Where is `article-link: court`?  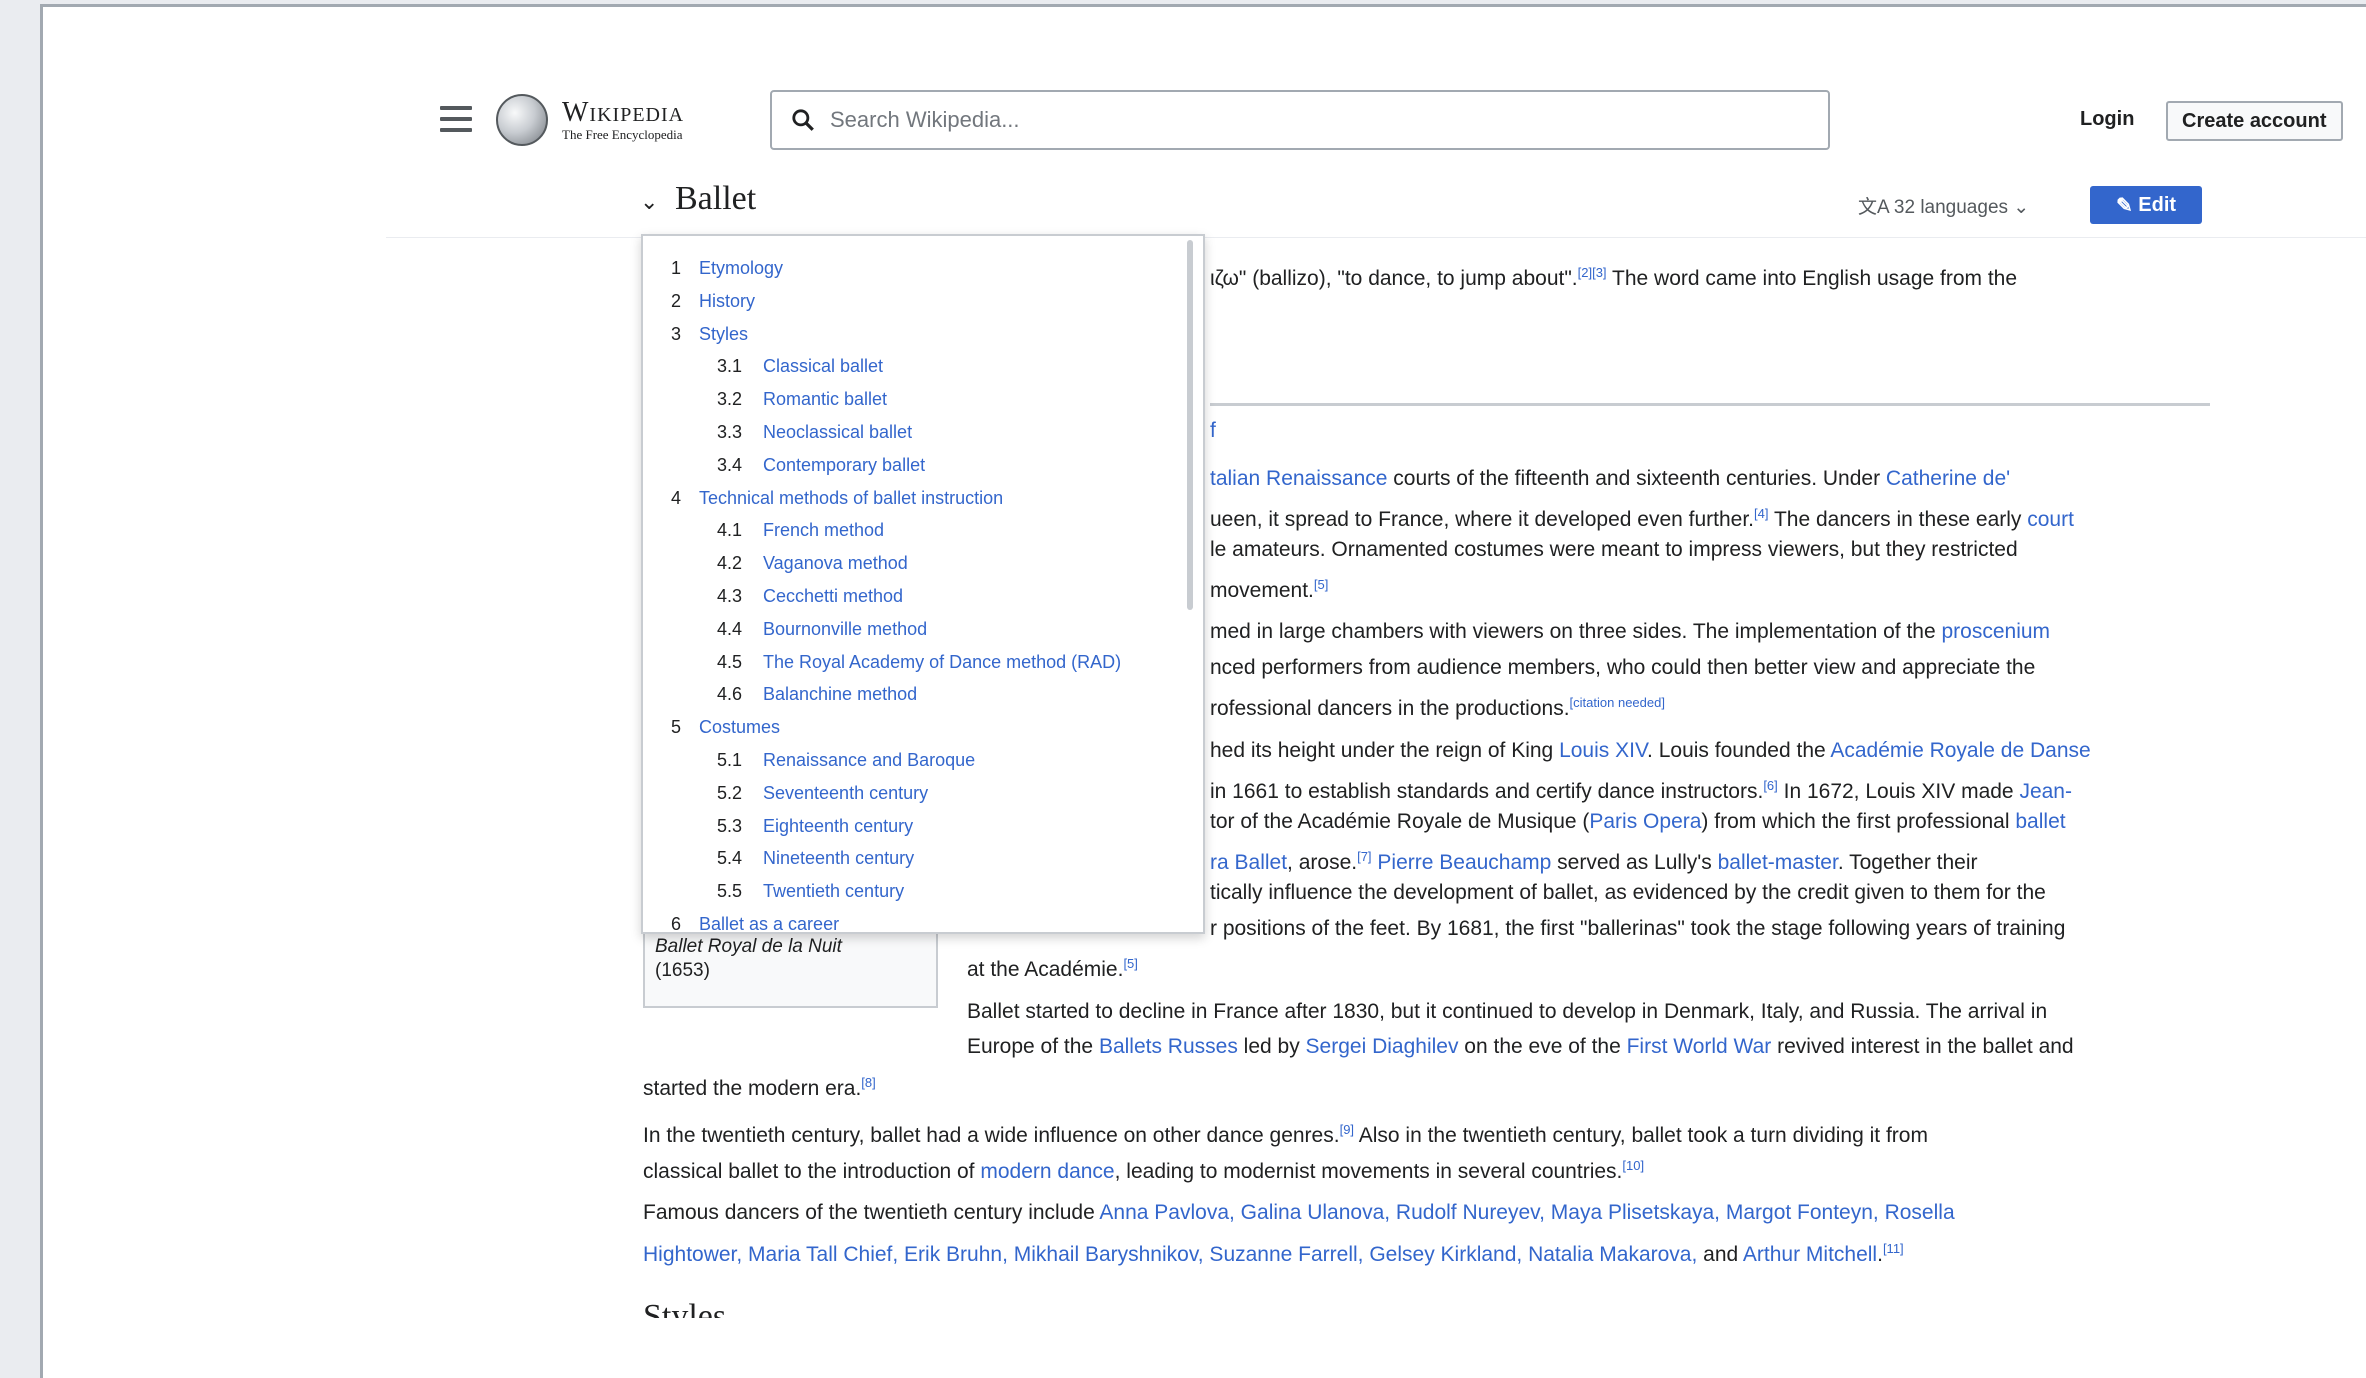
article-link: court is located at coordinates (2050, 519).